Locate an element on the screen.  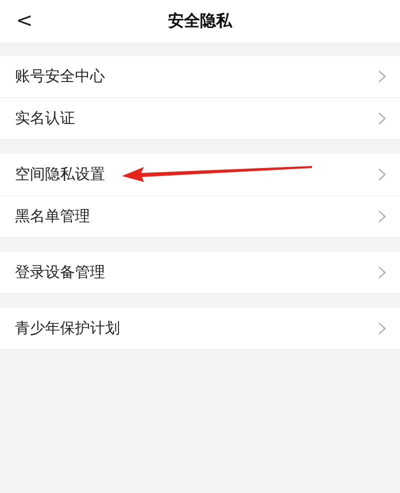
row-label: 账号安全中心 is located at coordinates (60, 76).